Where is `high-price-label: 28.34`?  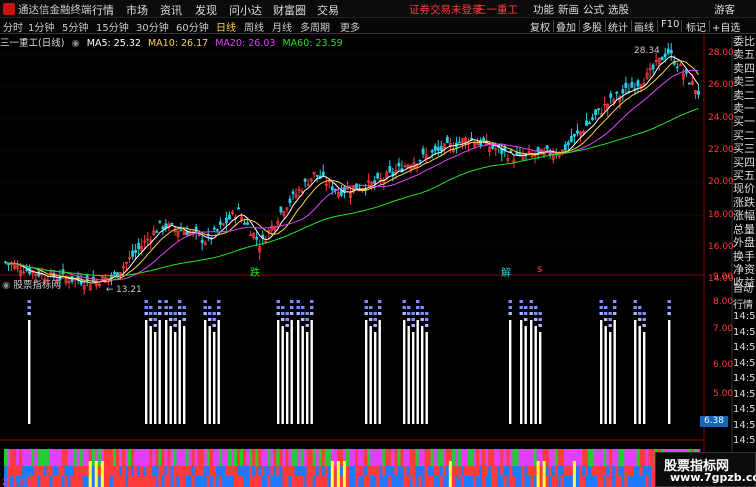
high-price-label: 28.34 is located at coordinates (647, 51).